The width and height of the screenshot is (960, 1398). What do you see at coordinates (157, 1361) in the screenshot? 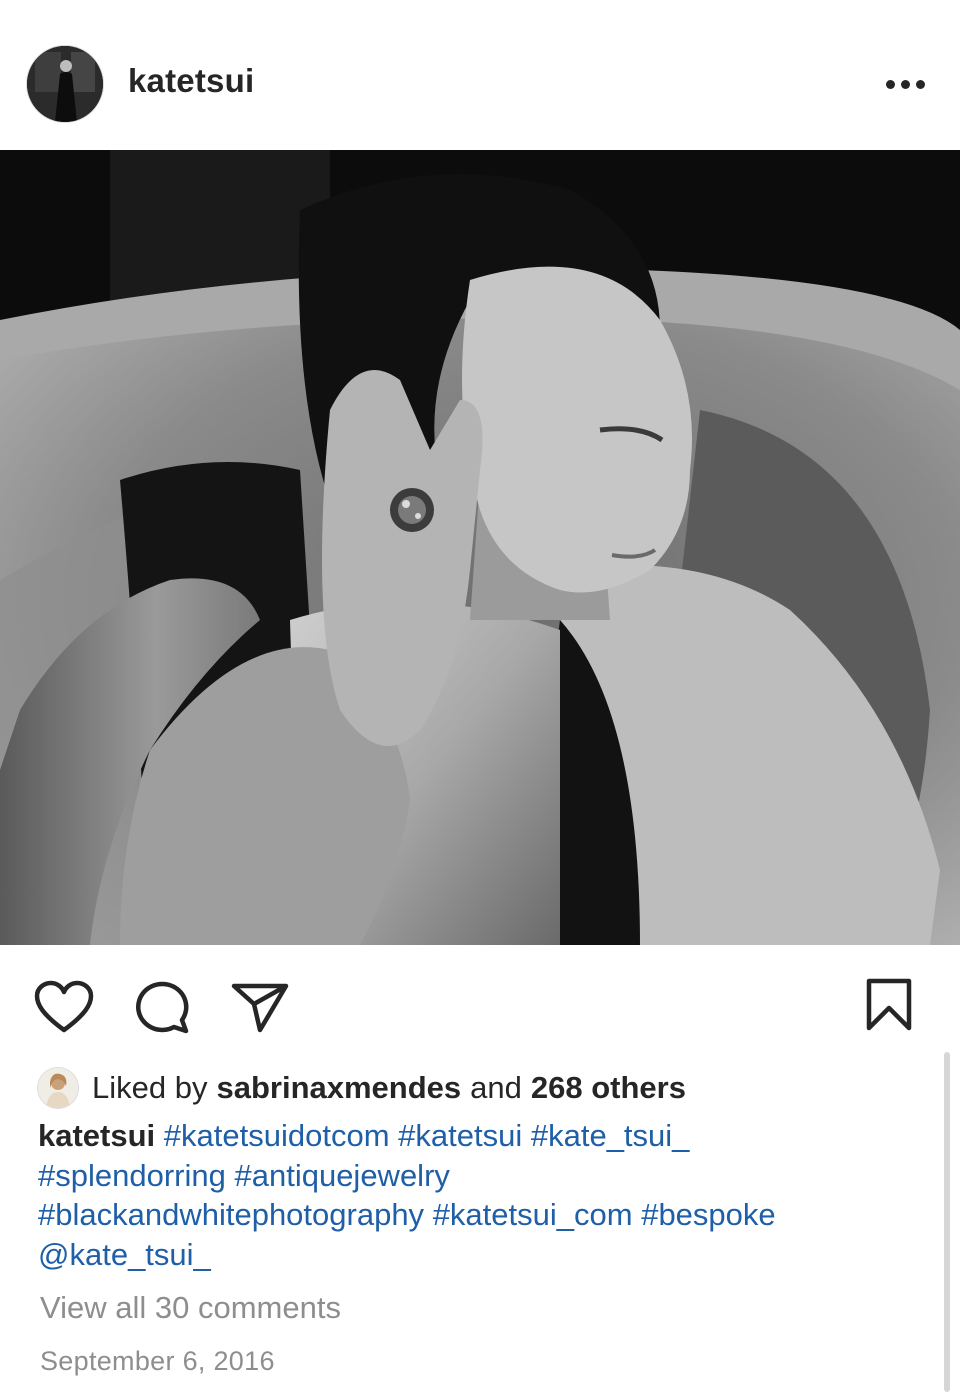
I see `post-date: September 6, 2016` at bounding box center [157, 1361].